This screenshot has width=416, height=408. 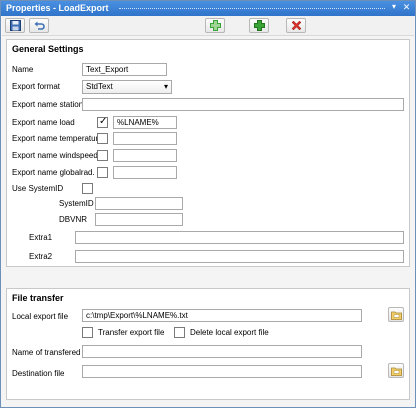 I want to click on use-systemid-checkbox, so click(x=87, y=188).